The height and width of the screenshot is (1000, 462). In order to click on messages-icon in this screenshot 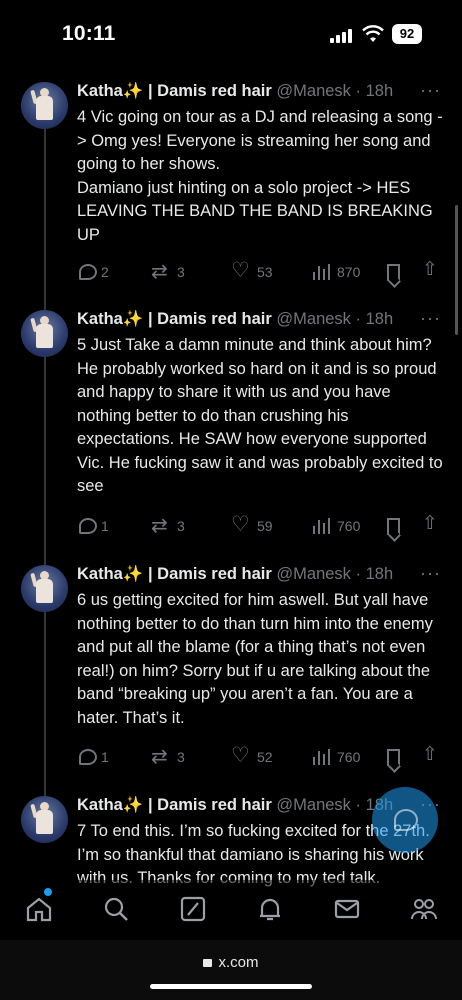, I will do `click(347, 909)`.